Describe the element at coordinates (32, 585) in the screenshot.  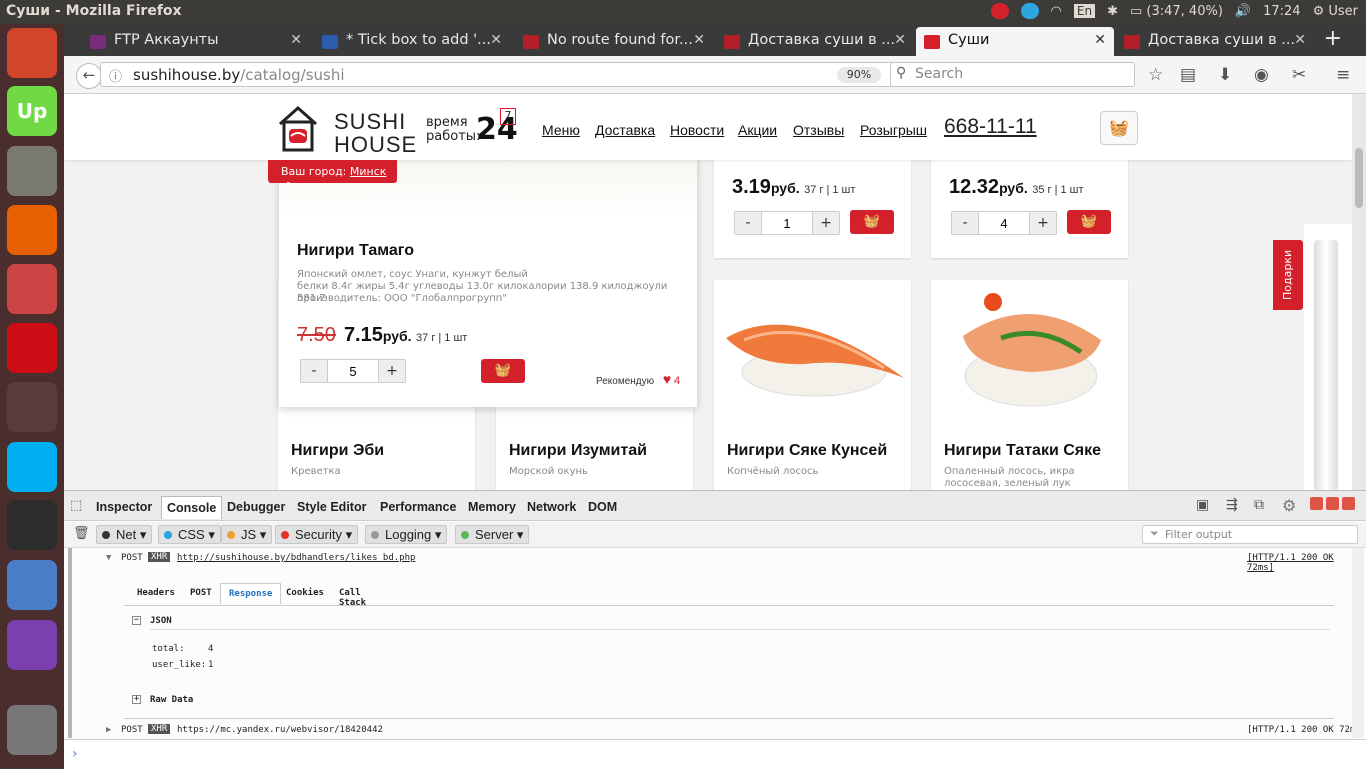
I see `virtualbox-icon` at that location.